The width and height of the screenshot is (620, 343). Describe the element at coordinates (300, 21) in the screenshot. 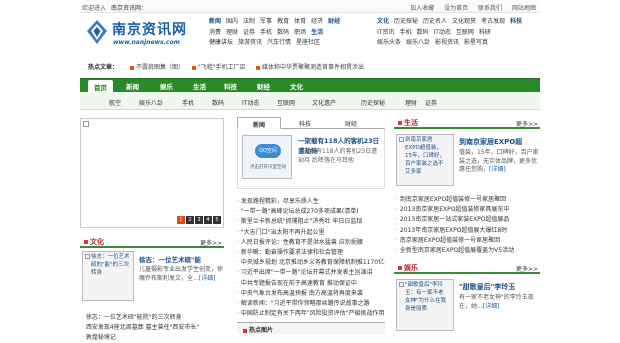

I see `channel-link: 体育` at that location.